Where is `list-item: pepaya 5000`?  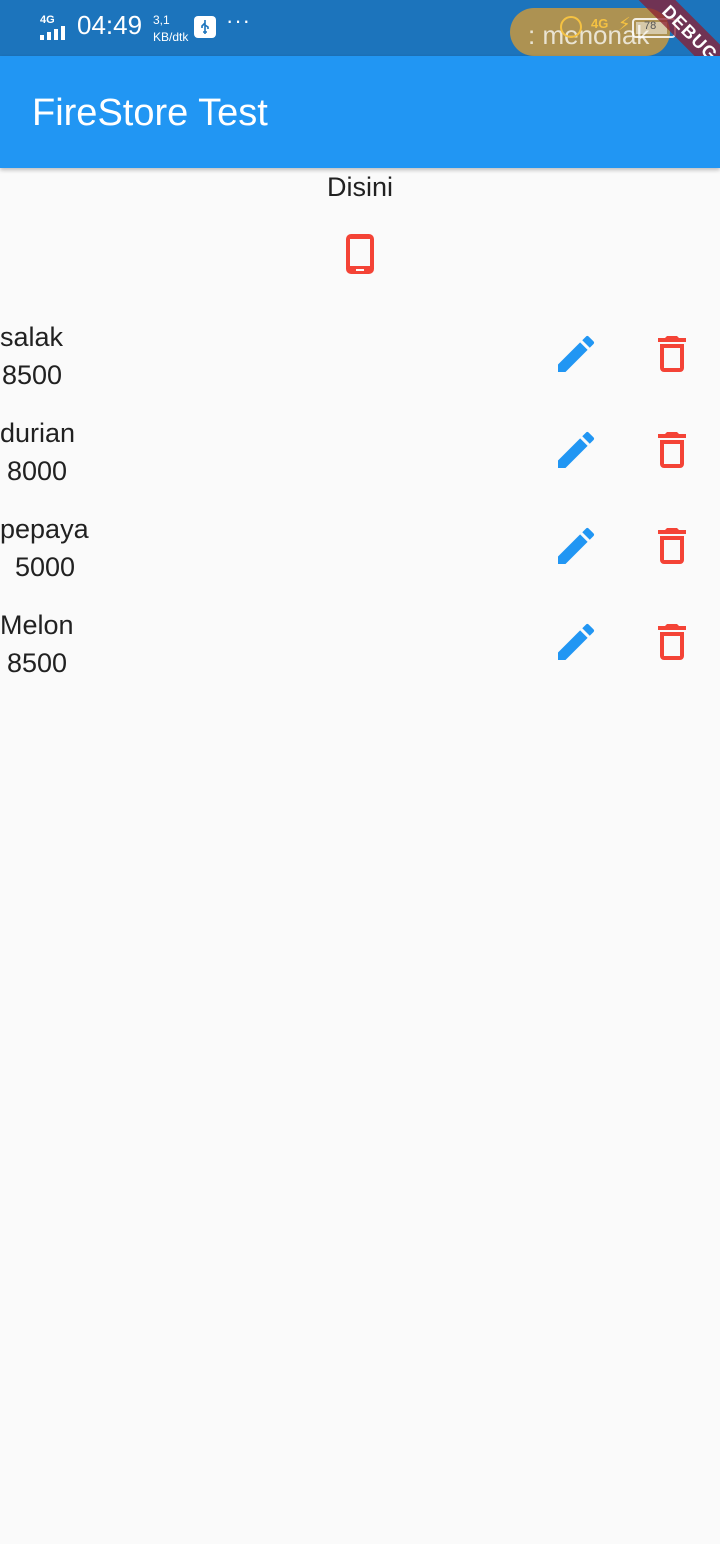
list-item: pepaya 5000 is located at coordinates (360, 555).